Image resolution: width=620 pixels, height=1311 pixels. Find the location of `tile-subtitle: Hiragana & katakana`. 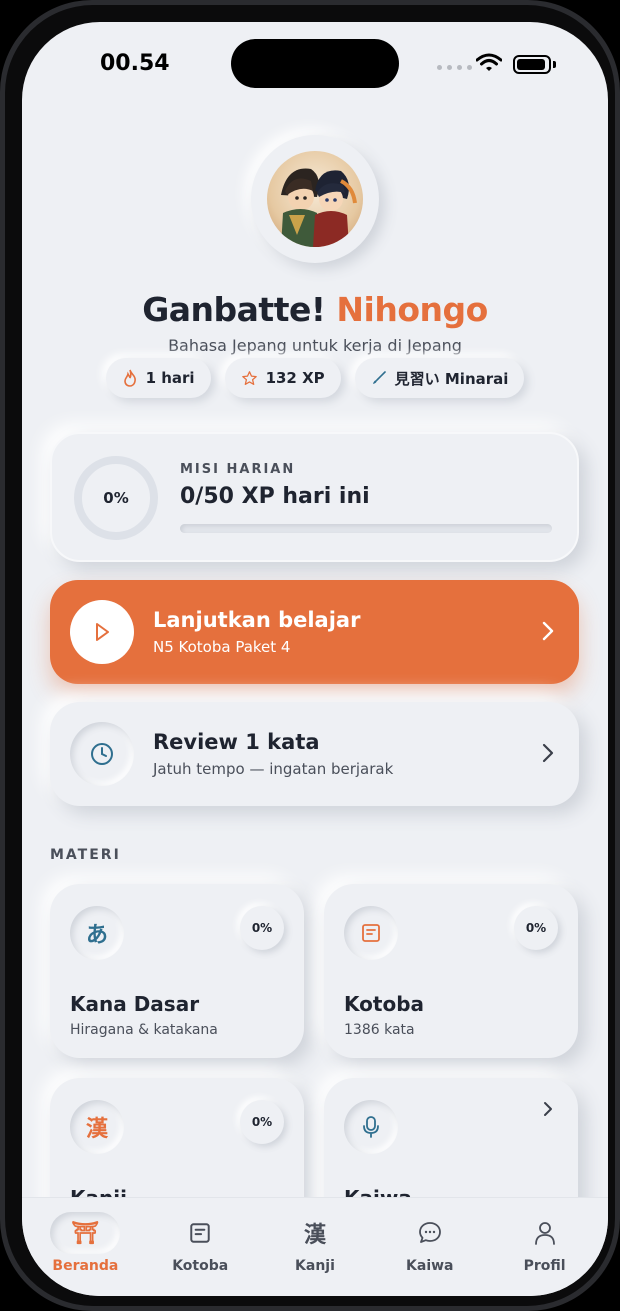

tile-subtitle: Hiragana & katakana is located at coordinates (144, 1030).